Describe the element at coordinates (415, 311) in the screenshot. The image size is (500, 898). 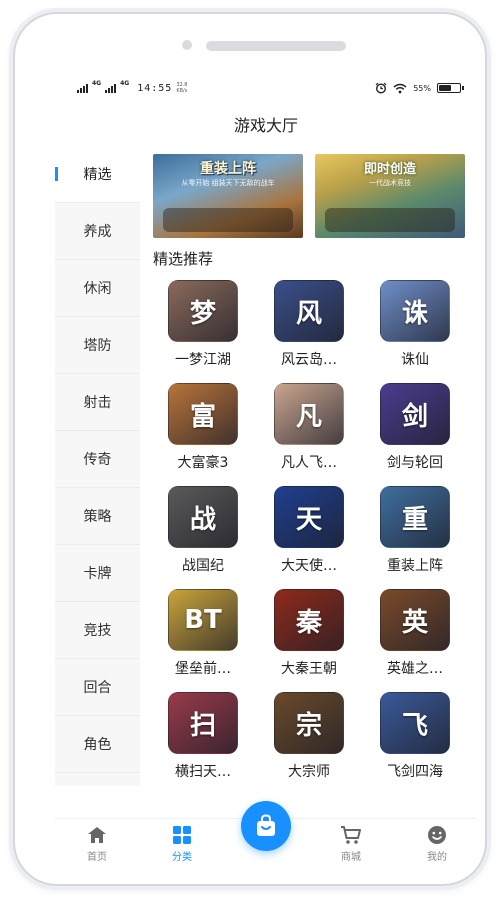
I see `app-icon: 诛` at that location.